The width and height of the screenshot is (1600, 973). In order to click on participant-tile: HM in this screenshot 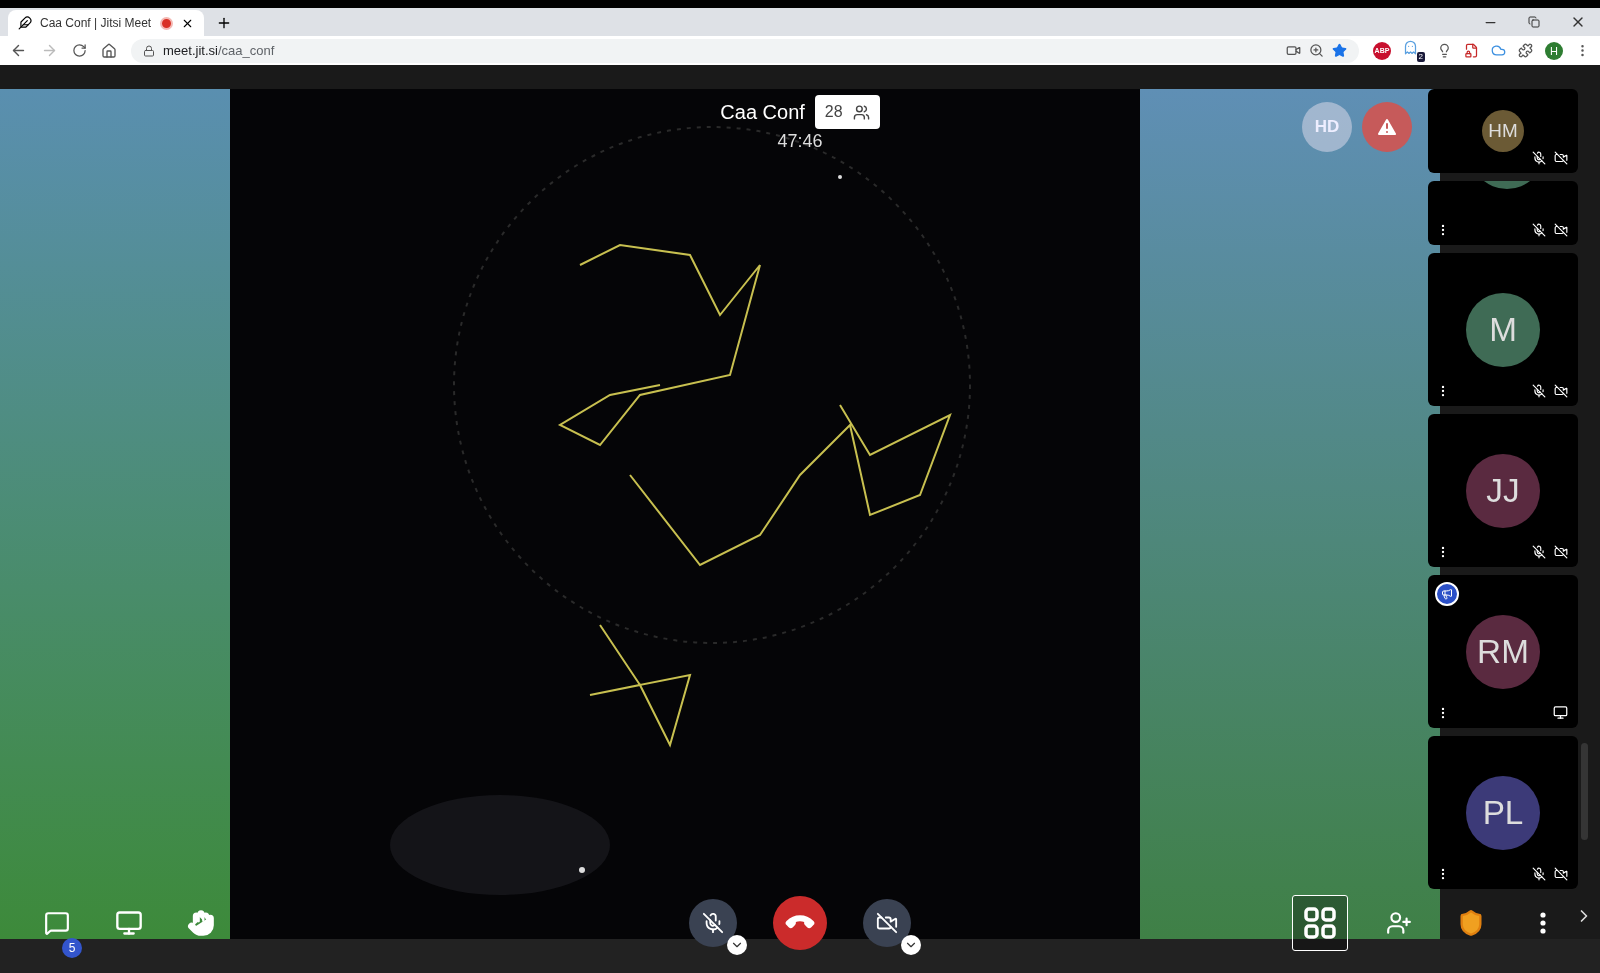, I will do `click(1503, 131)`.